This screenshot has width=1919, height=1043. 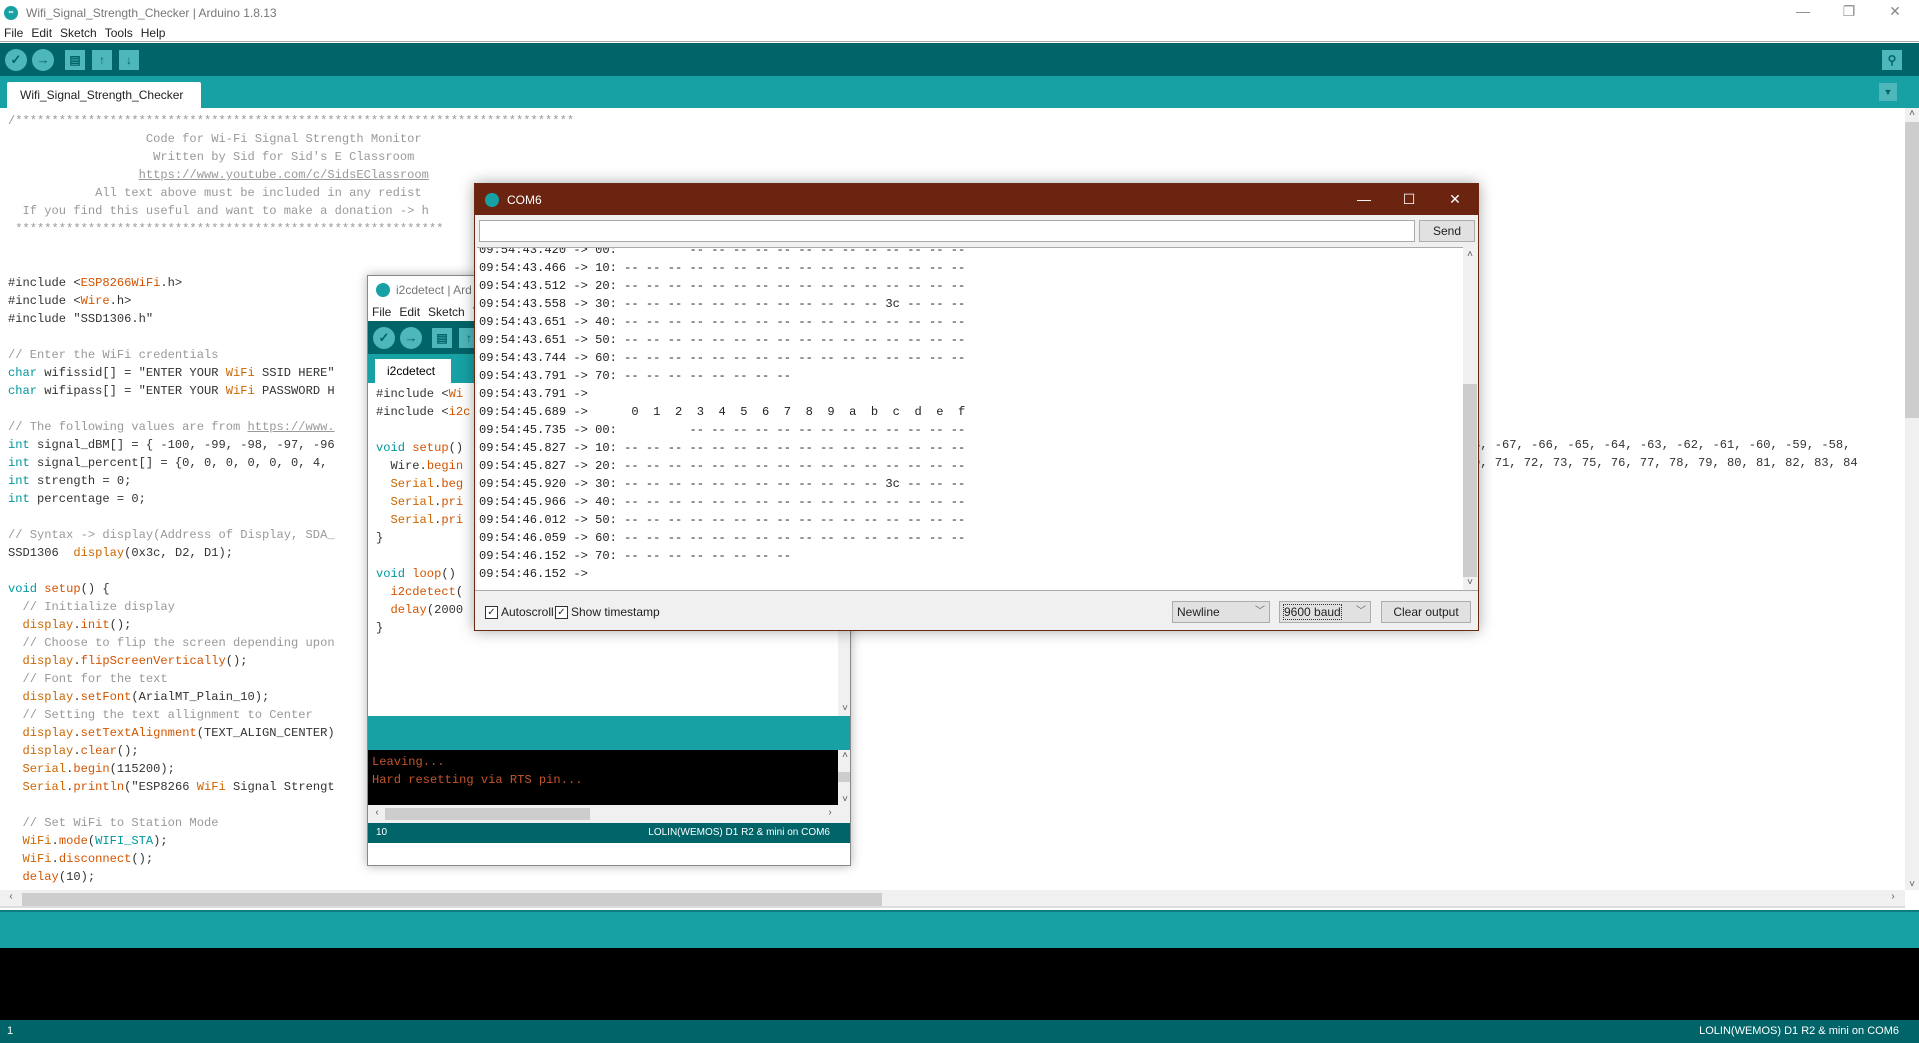 I want to click on editor-horizontal-scrollbar: ‹ ›, so click(x=952, y=899).